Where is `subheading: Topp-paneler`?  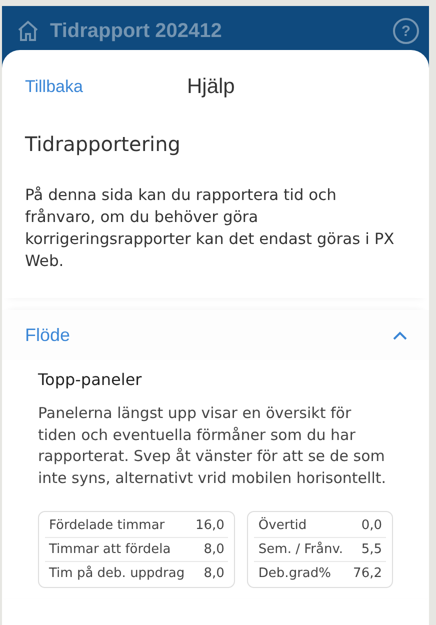
subheading: Topp-paneler is located at coordinates (90, 379).